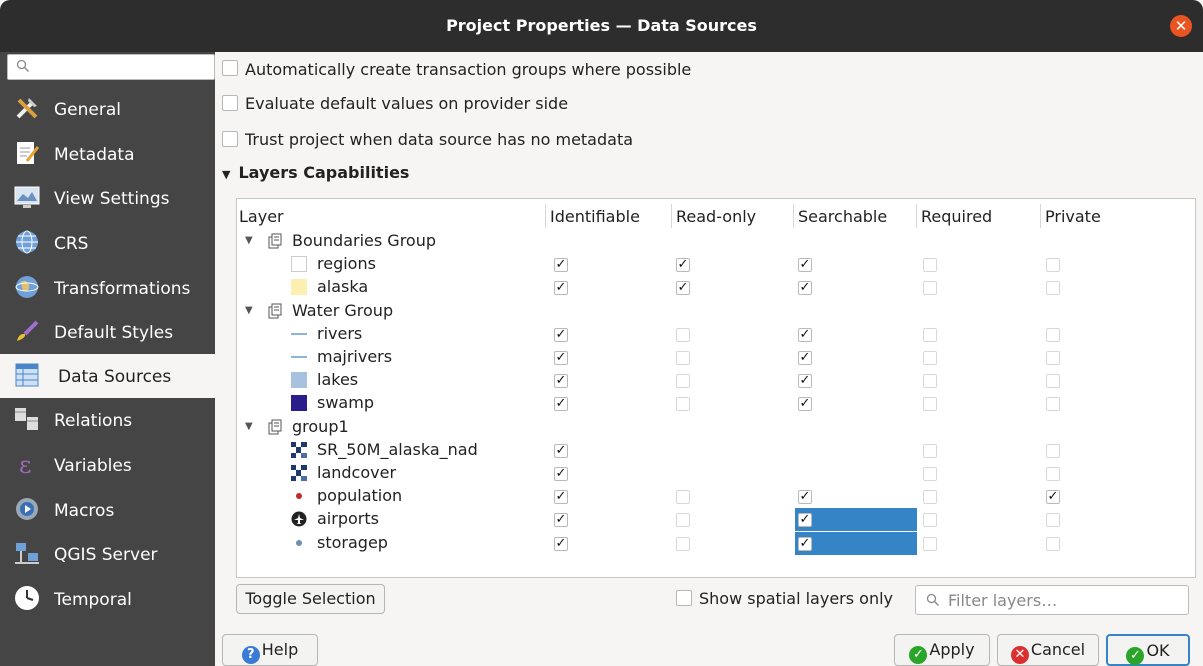 Image resolution: width=1203 pixels, height=666 pixels. I want to click on sidebar-item-crs: CRS, so click(107, 243).